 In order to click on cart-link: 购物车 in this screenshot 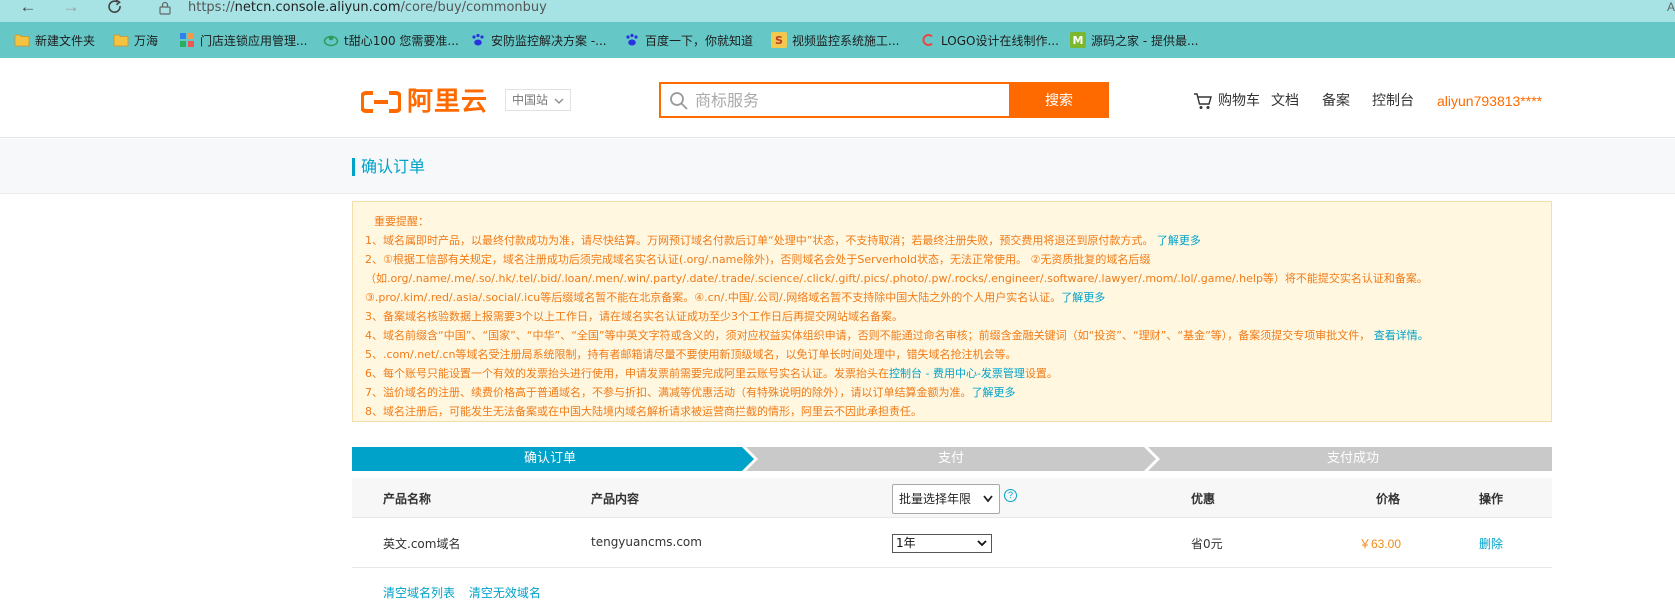, I will do `click(1226, 101)`.